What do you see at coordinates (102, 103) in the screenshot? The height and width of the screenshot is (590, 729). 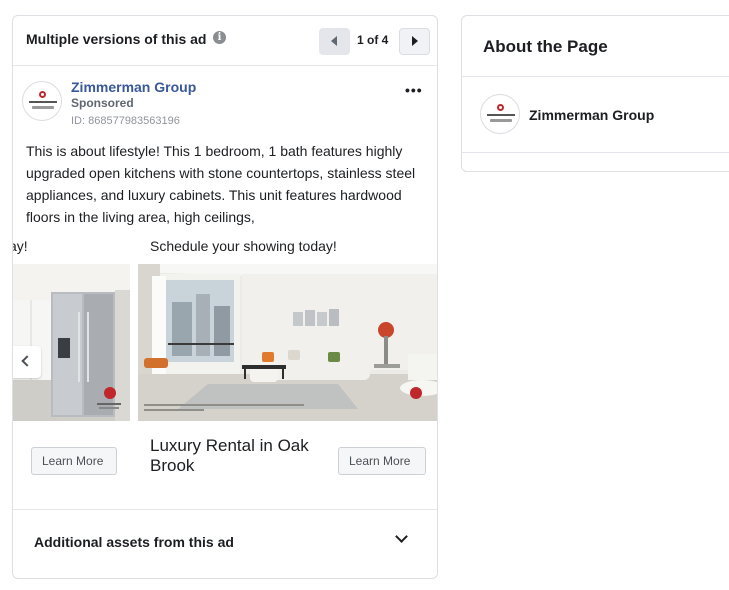 I see `sponsored-label: Sponsored` at bounding box center [102, 103].